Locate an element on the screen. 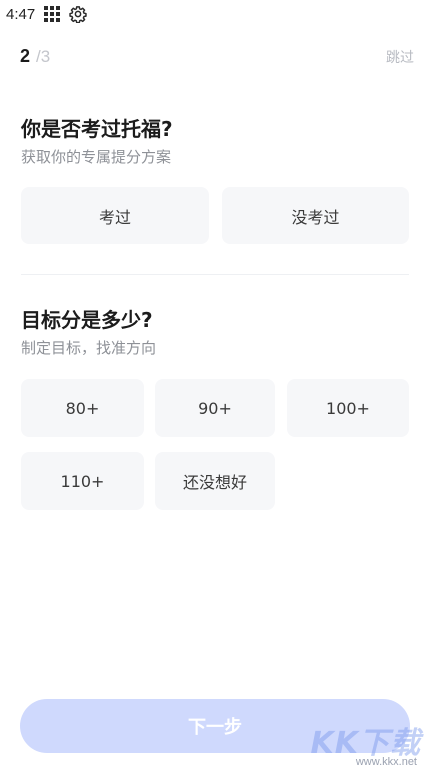 The width and height of the screenshot is (431, 773). status-bar: 4:47 is located at coordinates (215, 14).